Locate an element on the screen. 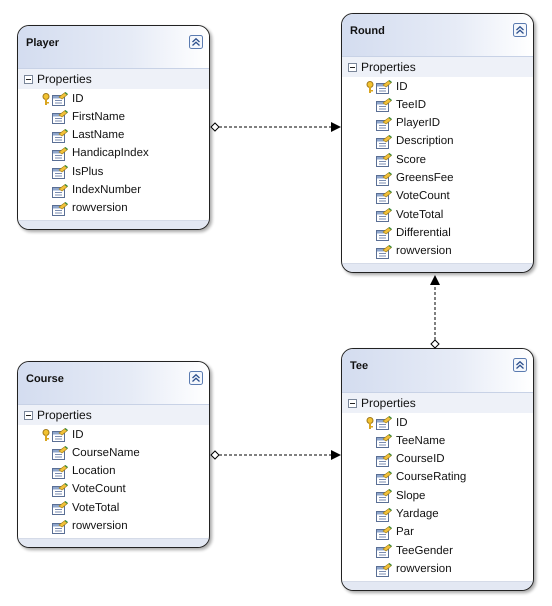 The width and height of the screenshot is (552, 606). property-name: IndexNumber is located at coordinates (107, 190).